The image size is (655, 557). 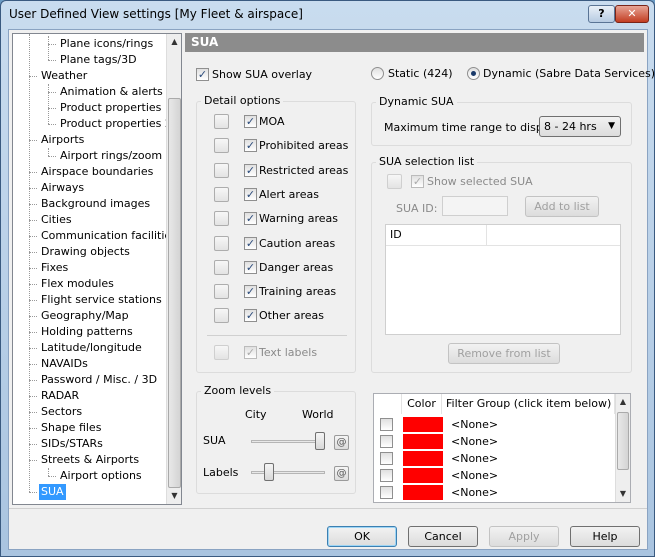 I want to click on tree-item: Background images, so click(x=95, y=204).